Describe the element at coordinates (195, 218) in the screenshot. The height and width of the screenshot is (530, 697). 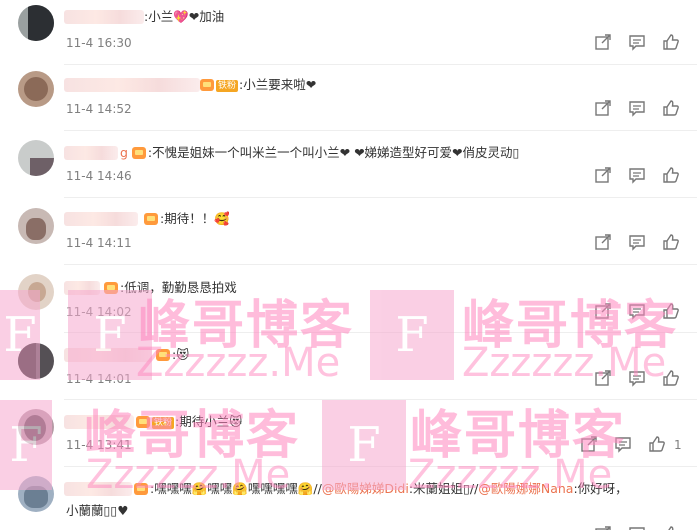
I see `comment-text: :期待！！🥰` at that location.